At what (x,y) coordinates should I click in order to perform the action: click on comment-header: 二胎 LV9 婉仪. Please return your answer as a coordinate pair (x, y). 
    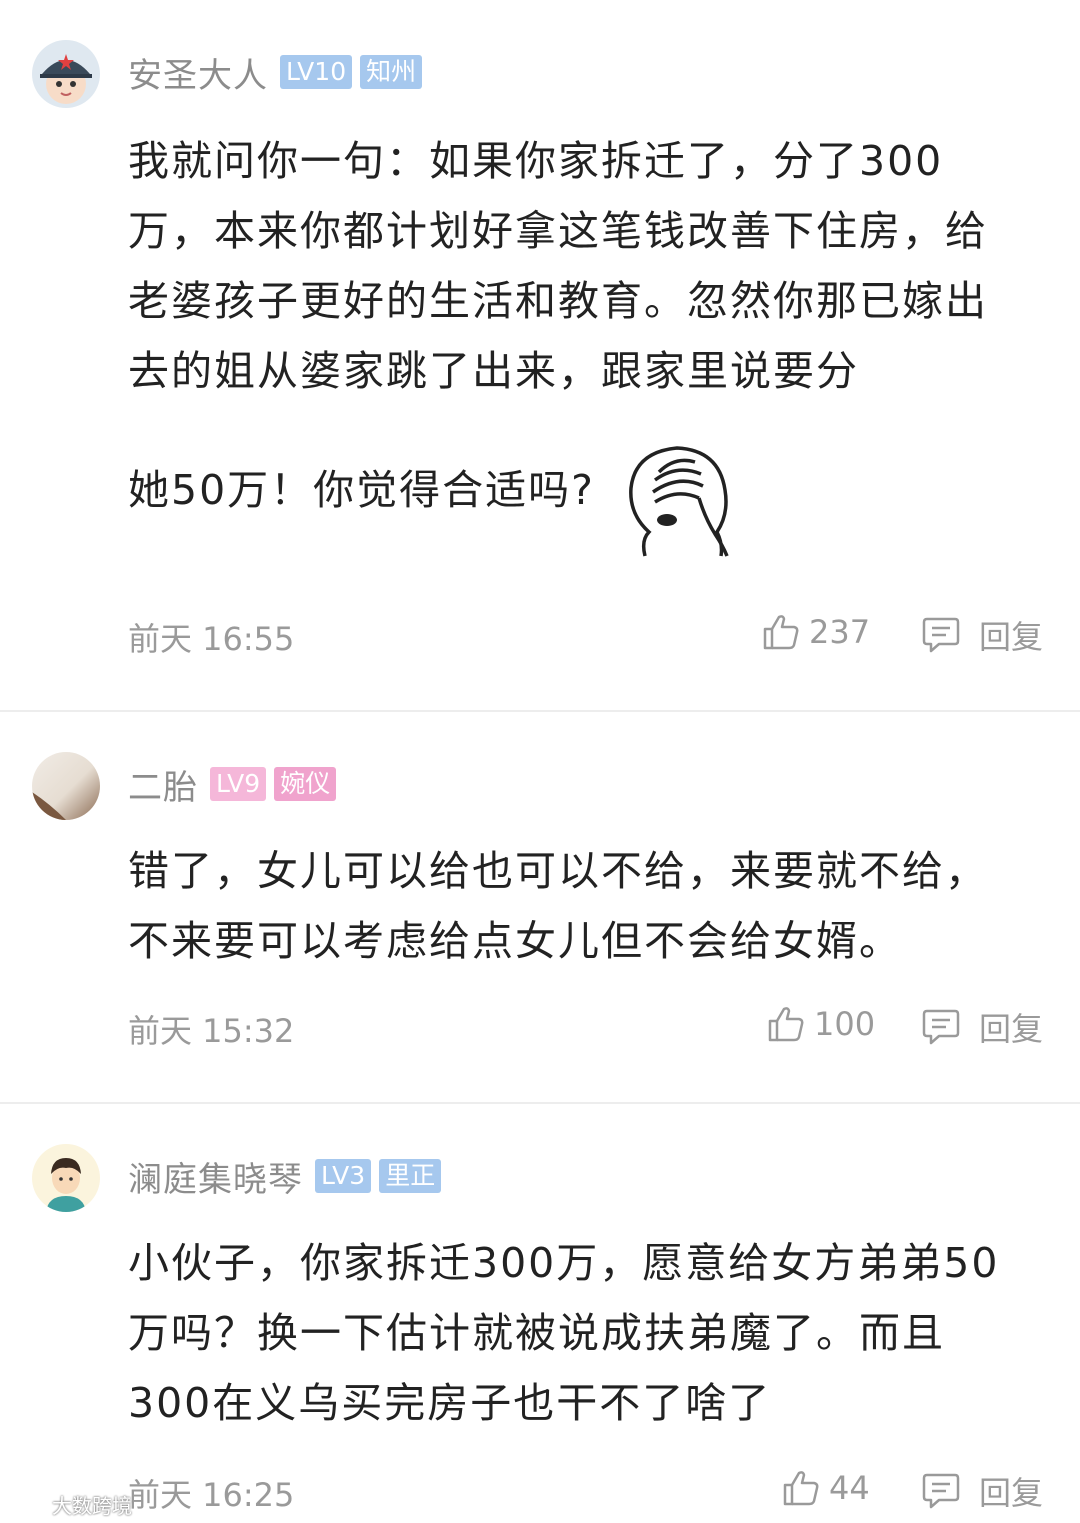
    Looking at the image, I should click on (232, 786).